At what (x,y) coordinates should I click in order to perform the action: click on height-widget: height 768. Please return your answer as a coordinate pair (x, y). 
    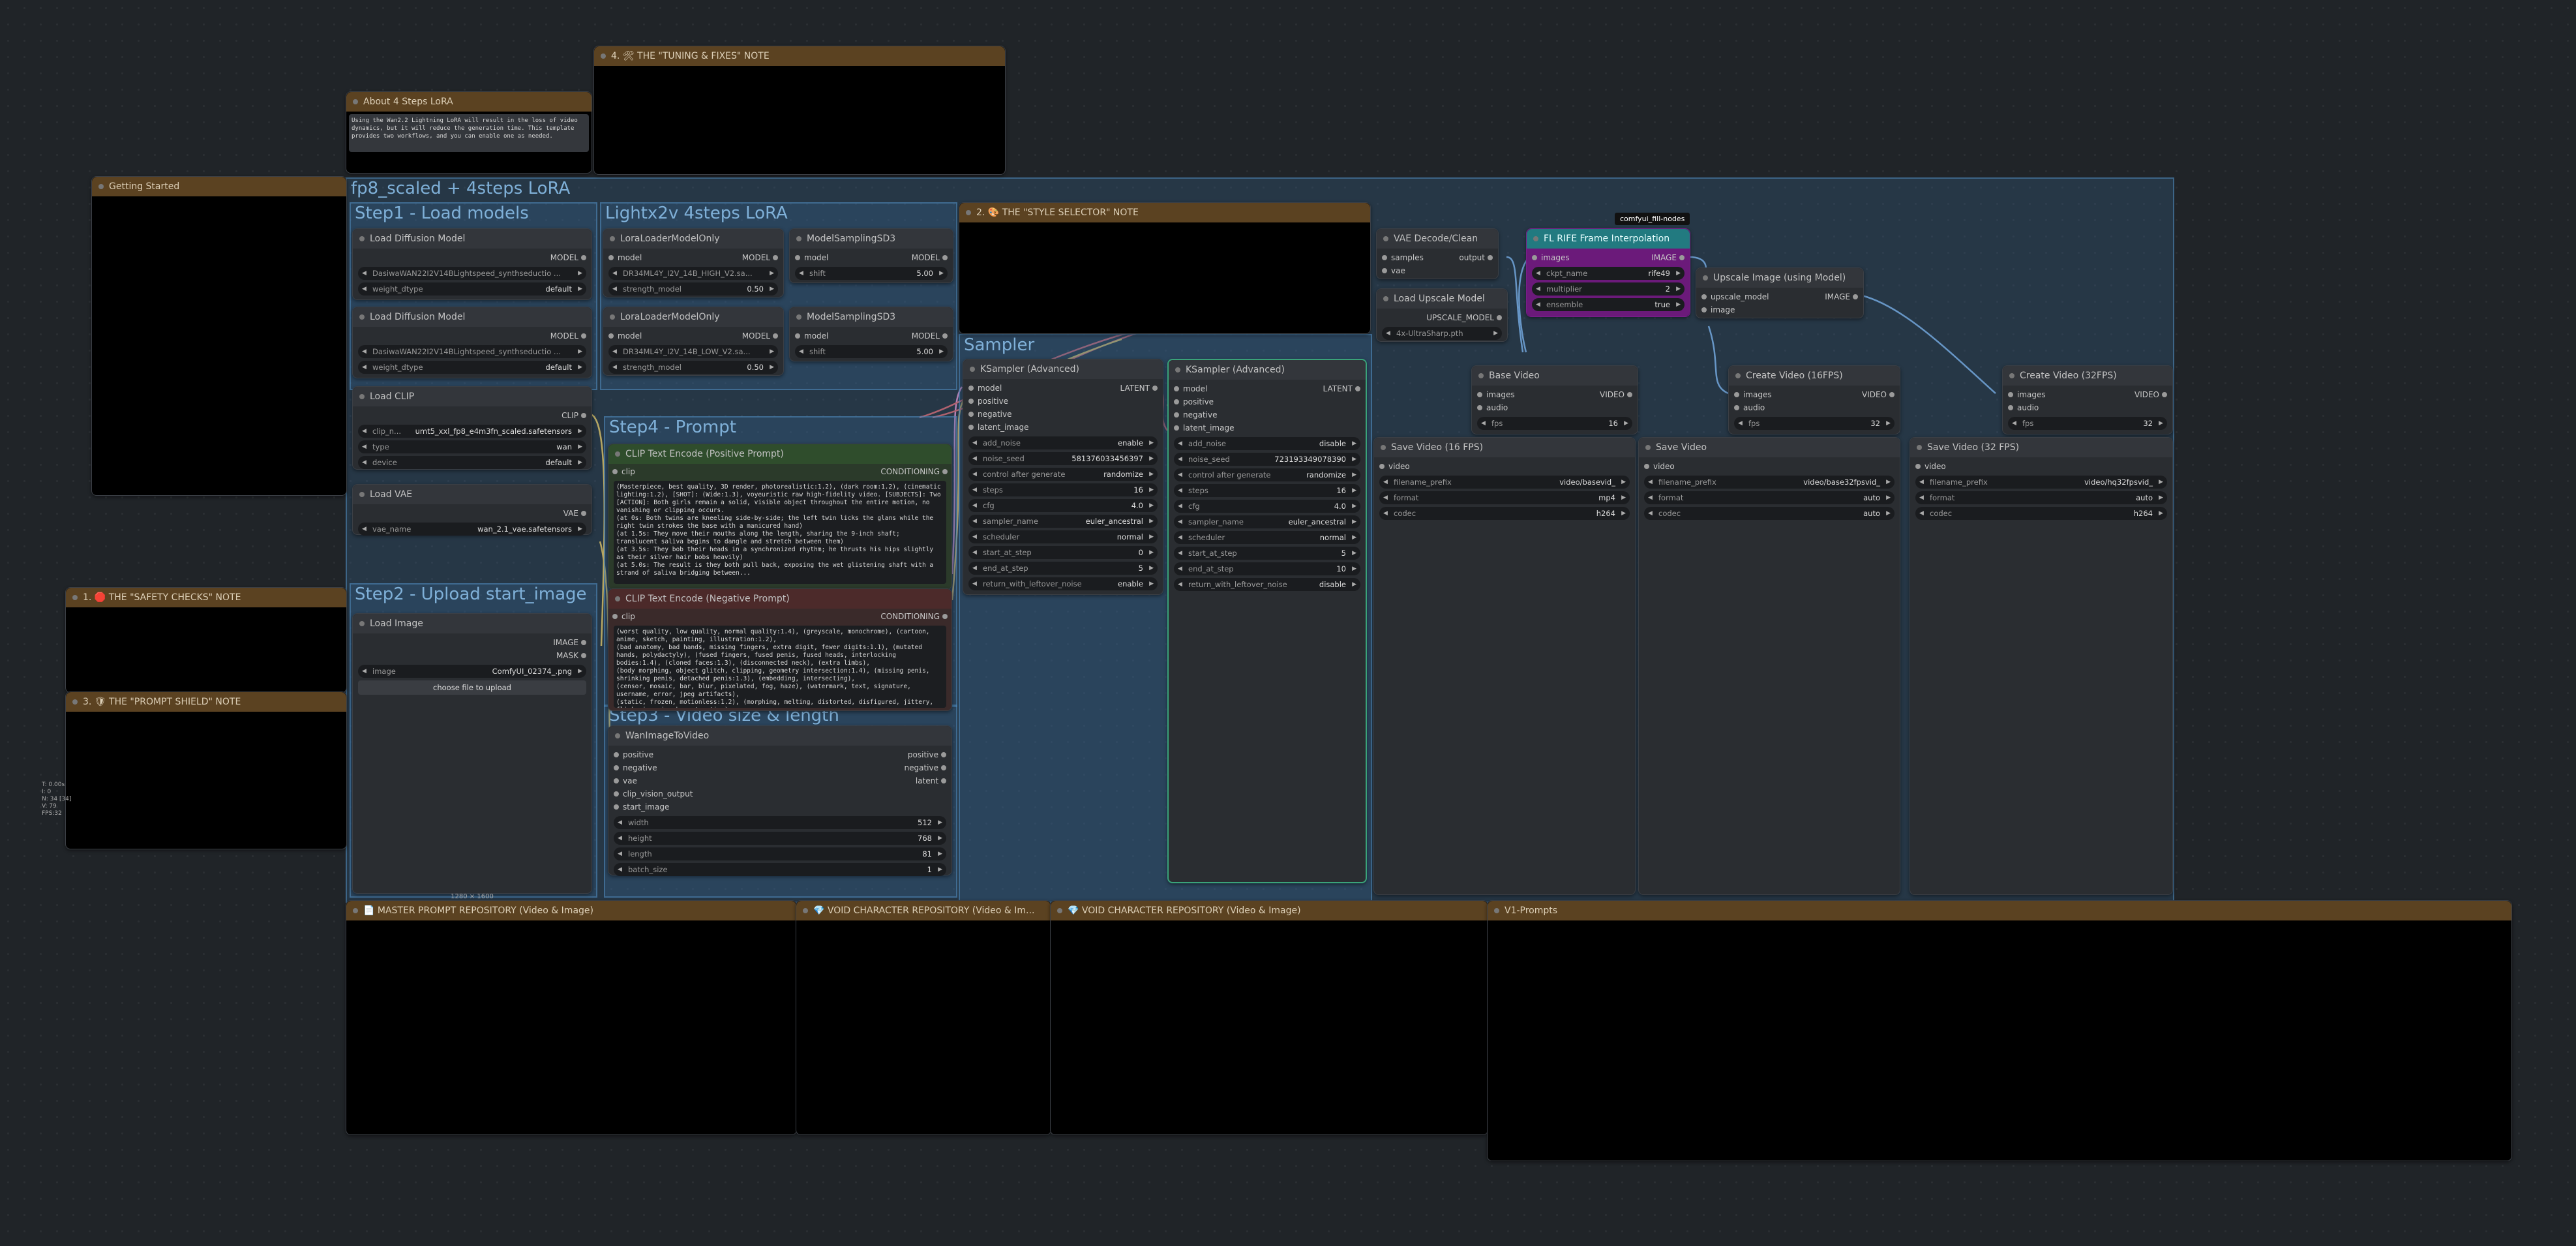
    Looking at the image, I should click on (780, 839).